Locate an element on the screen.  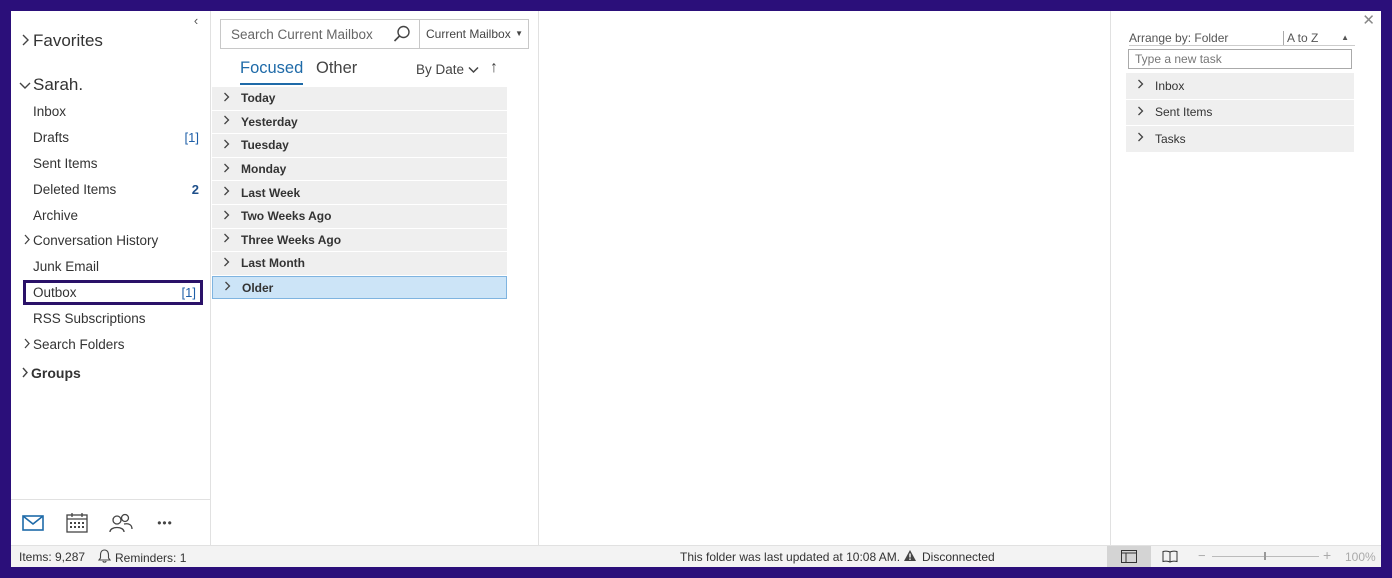
arrange-by-header: Arrange by: Folder A to Z ▲ is located at coordinates (1242, 38).